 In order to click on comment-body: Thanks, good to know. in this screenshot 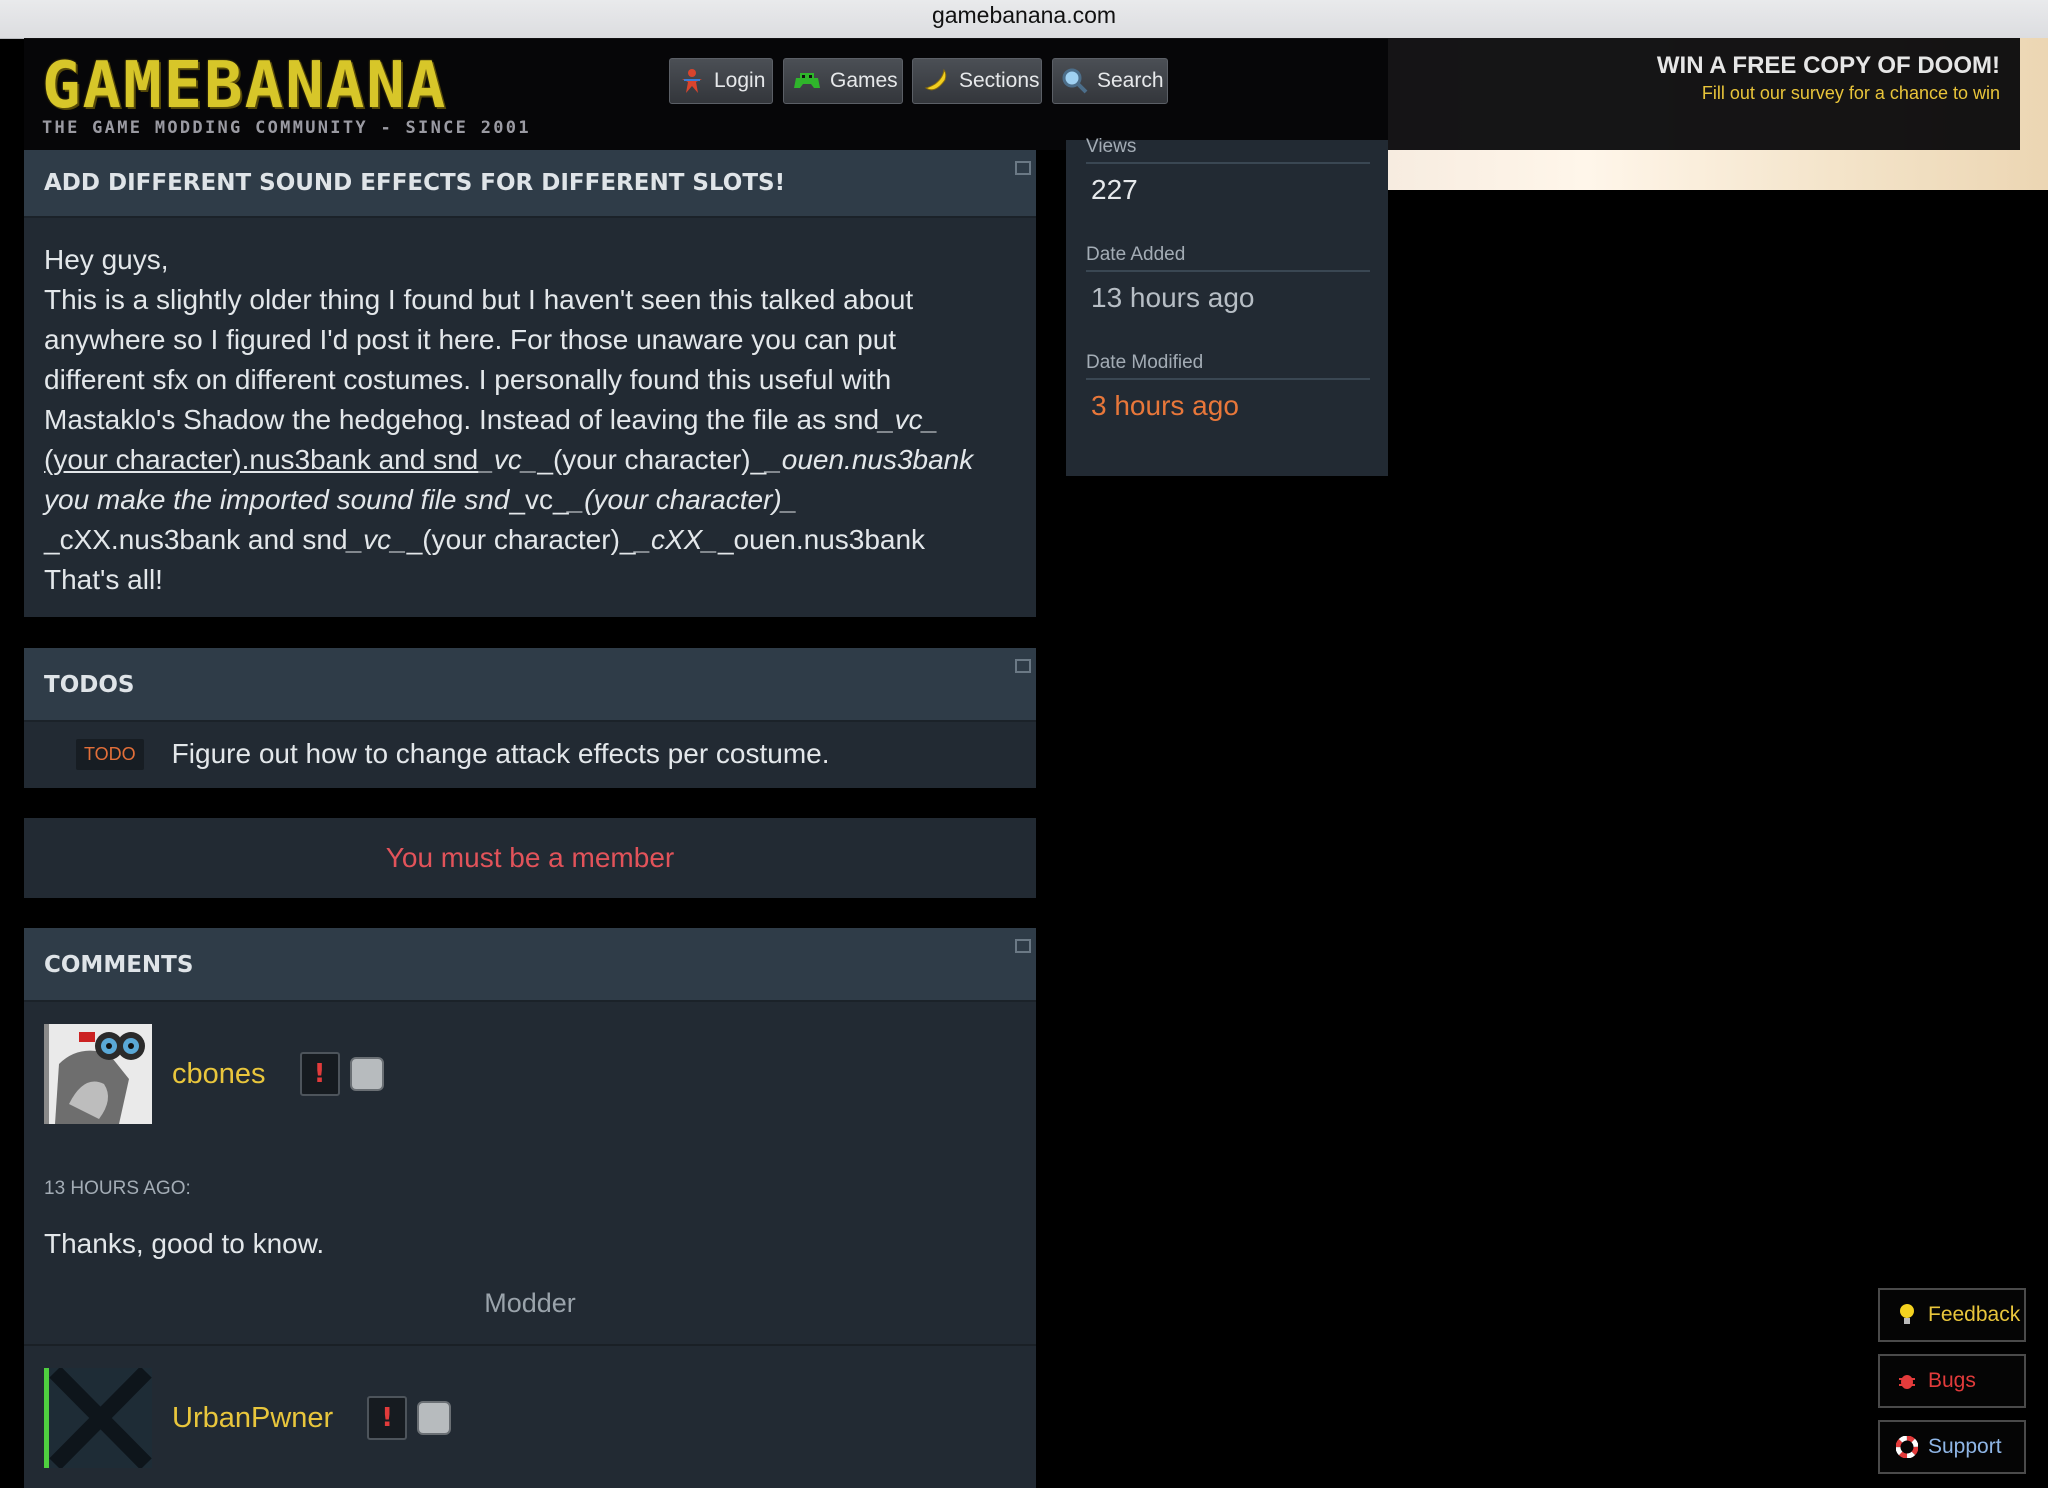, I will do `click(184, 1243)`.